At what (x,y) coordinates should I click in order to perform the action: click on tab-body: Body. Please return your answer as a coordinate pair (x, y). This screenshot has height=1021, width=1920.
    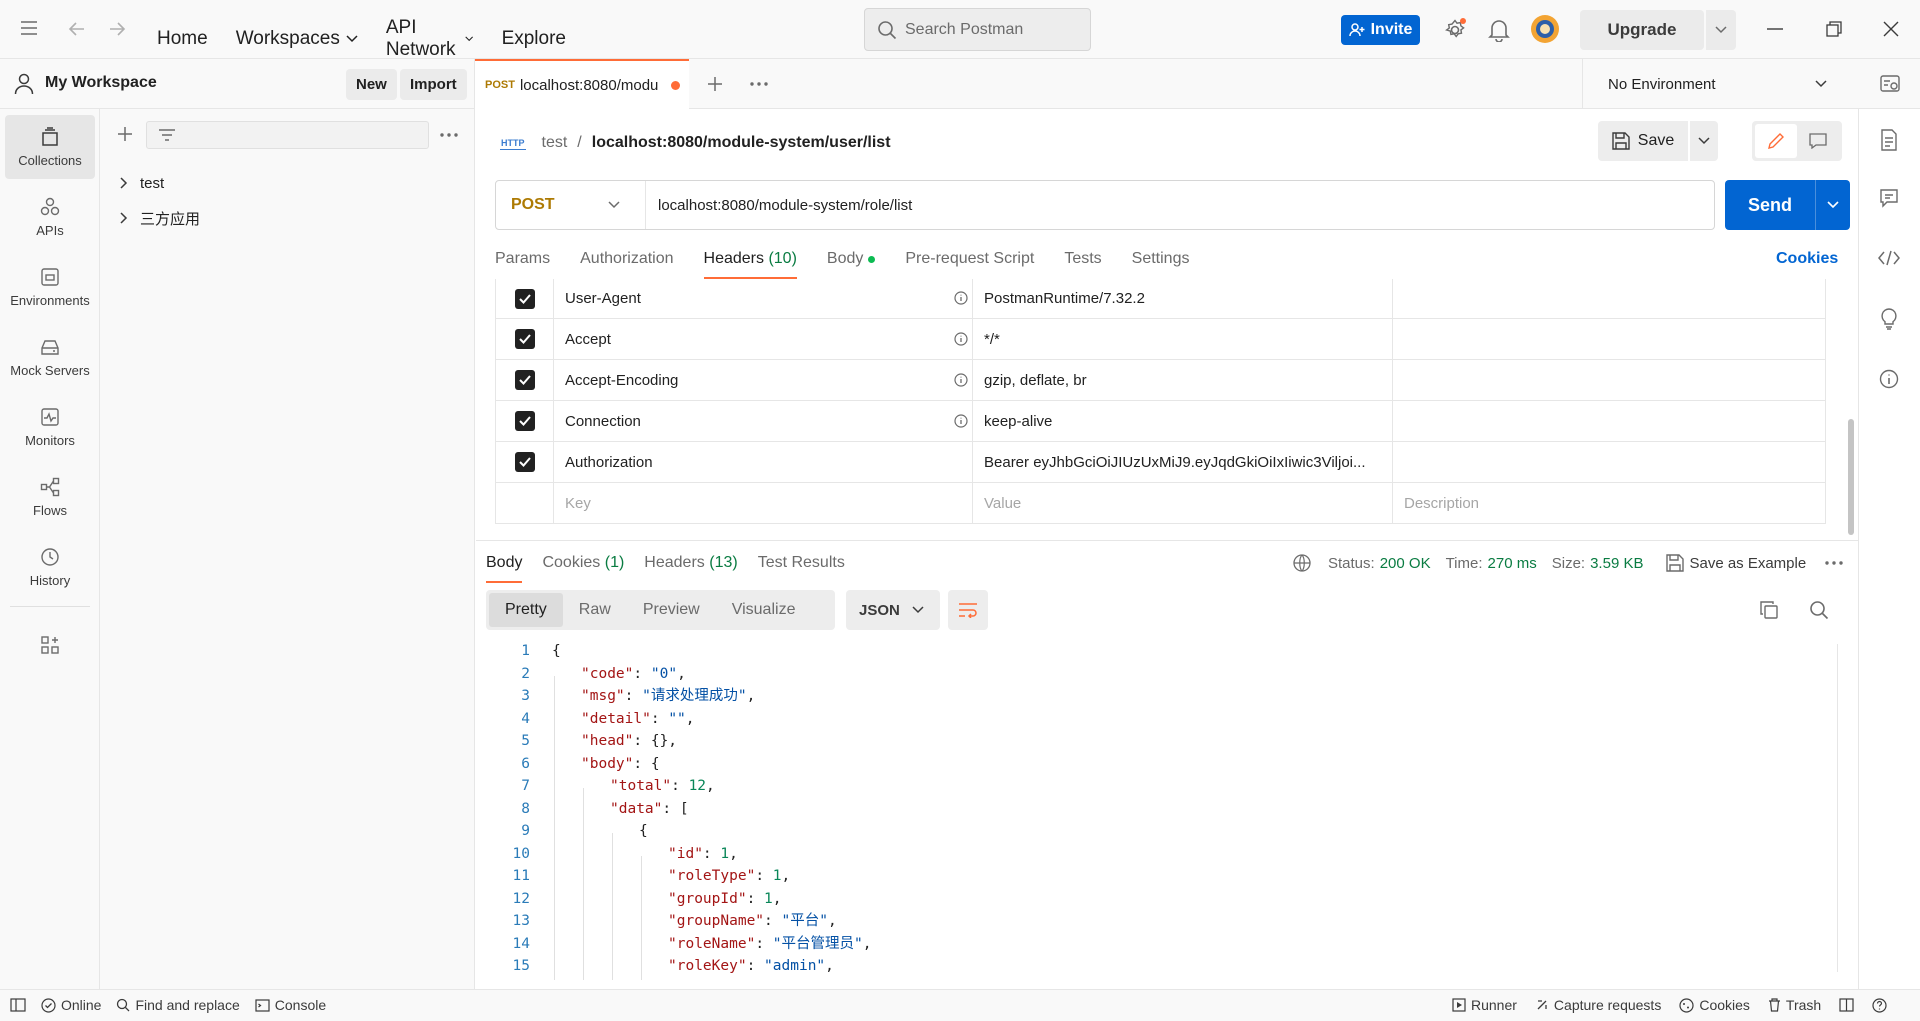
    Looking at the image, I should click on (851, 259).